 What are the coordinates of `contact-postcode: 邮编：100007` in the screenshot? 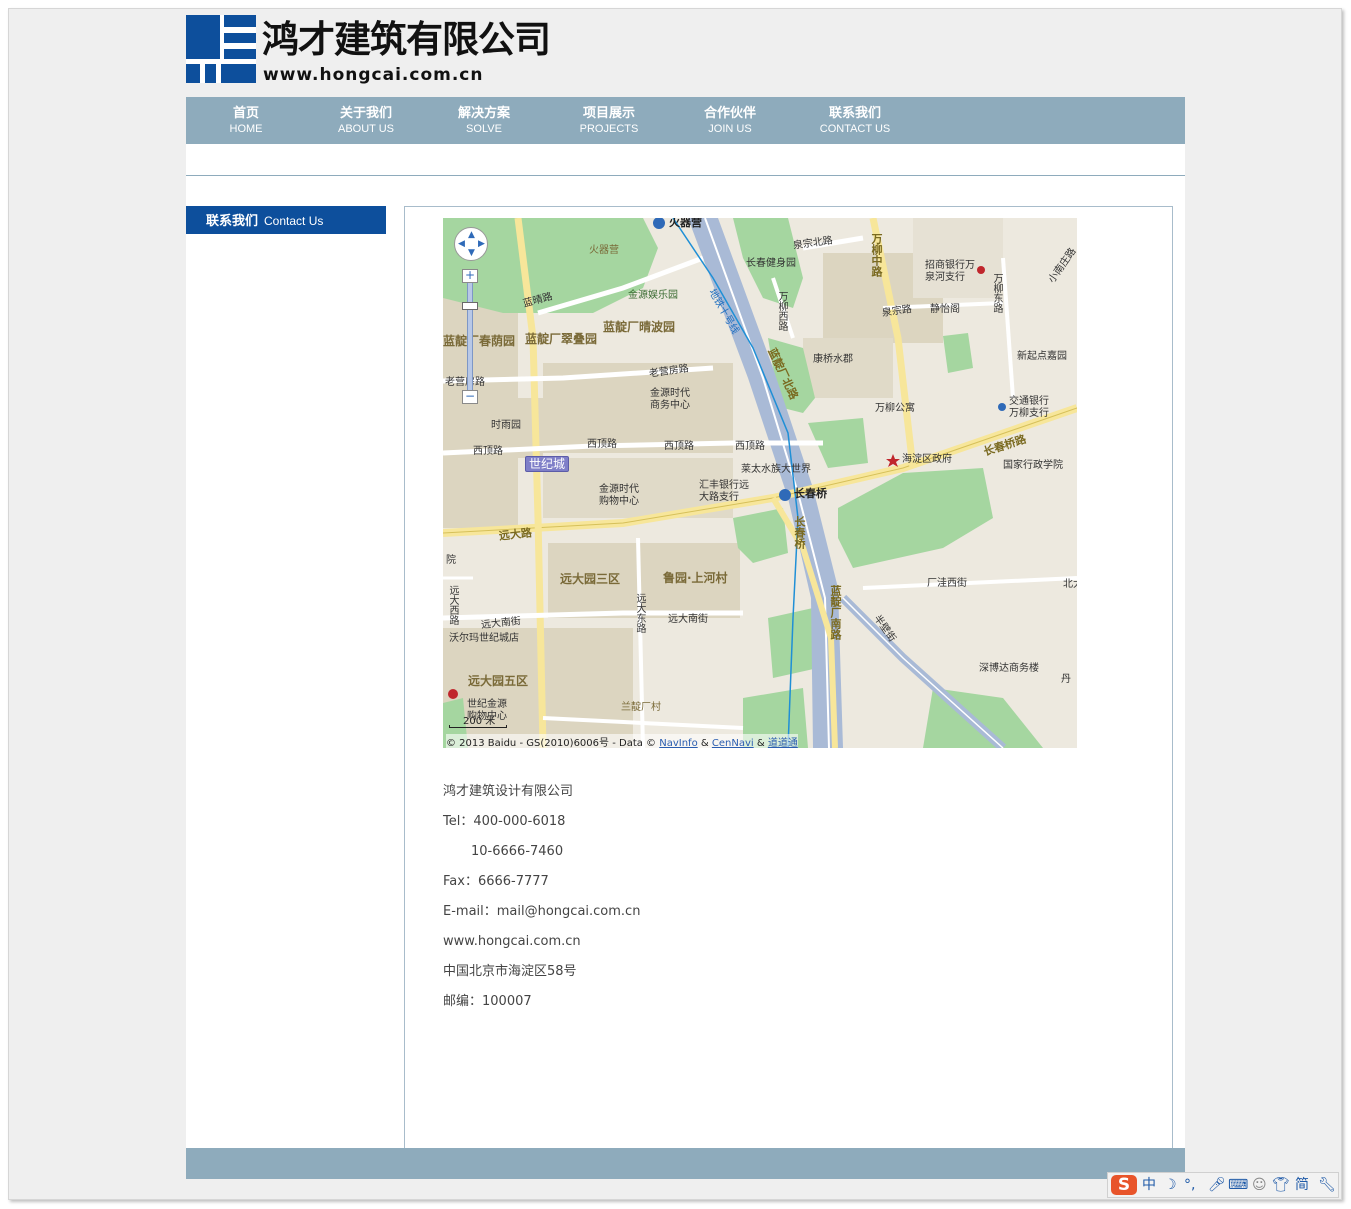 It's located at (487, 1001).